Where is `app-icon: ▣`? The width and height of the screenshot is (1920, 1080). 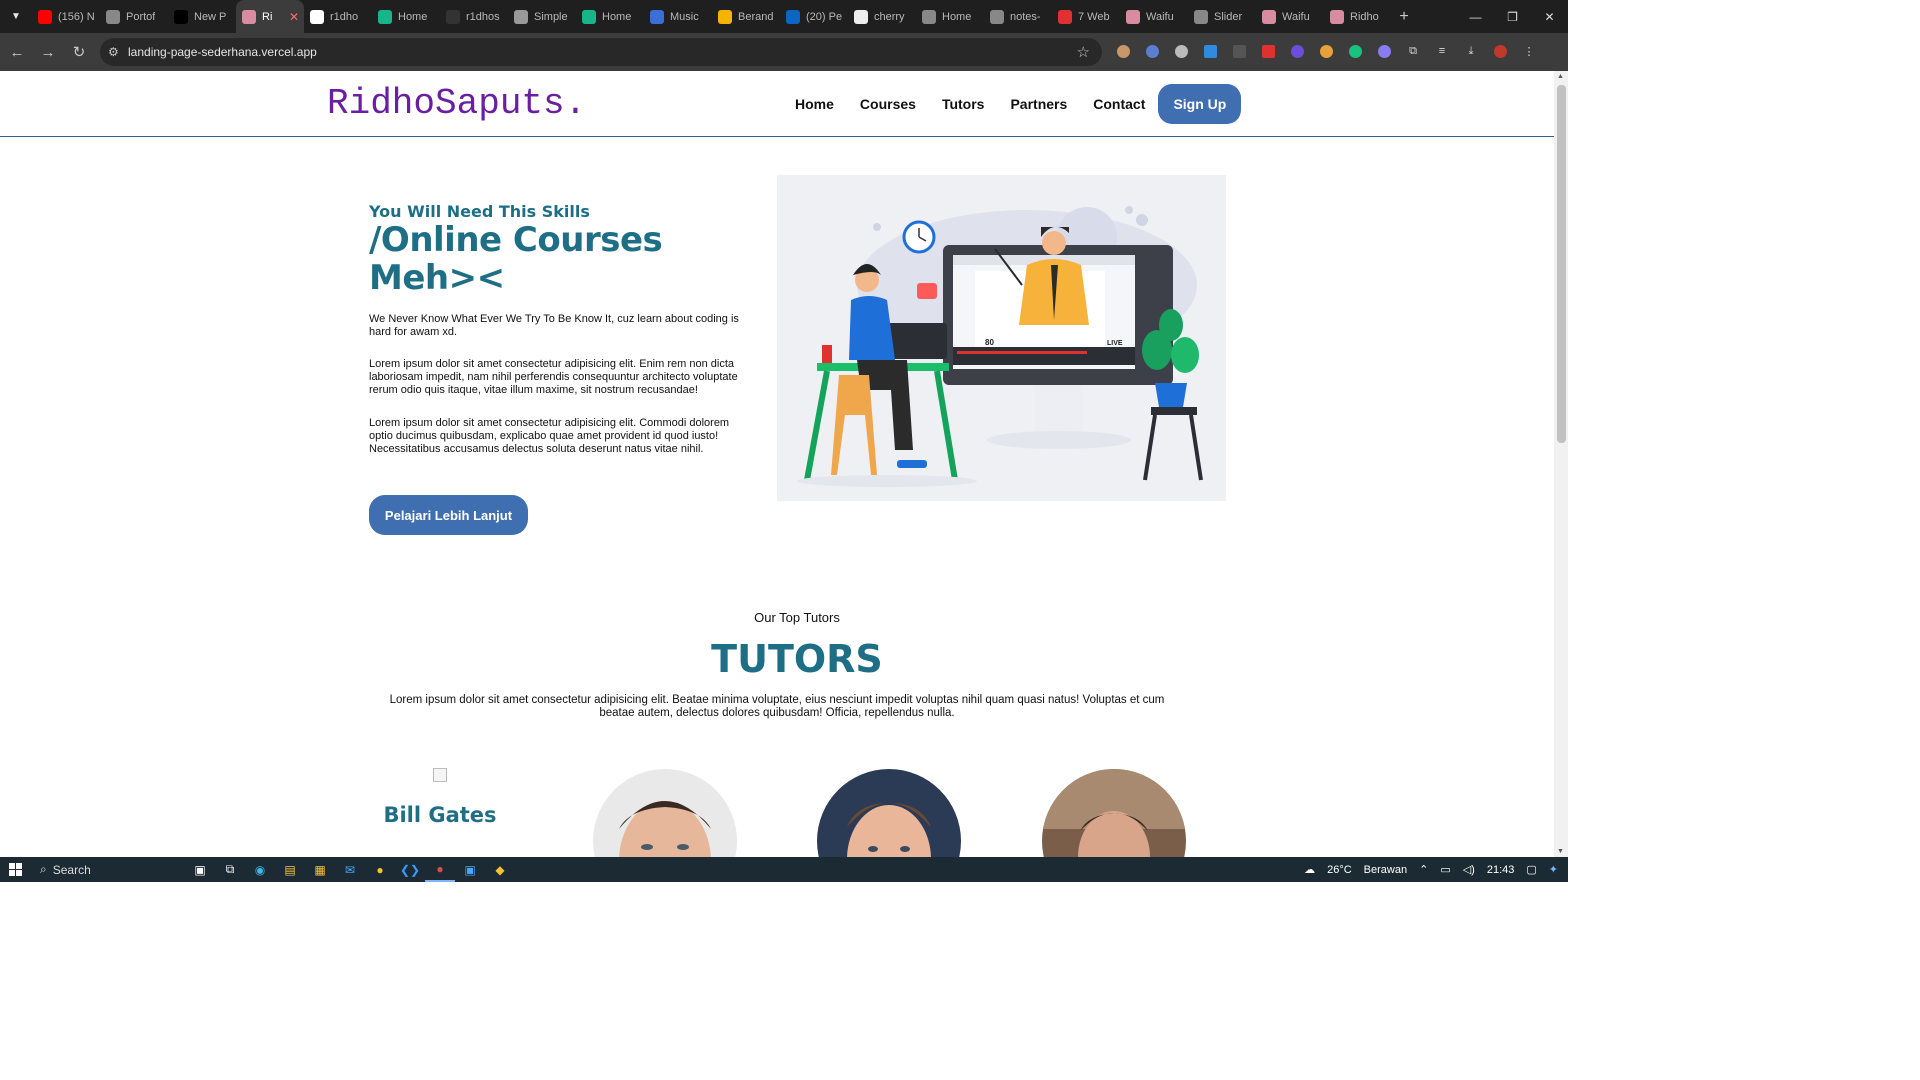 app-icon: ▣ is located at coordinates (470, 869).